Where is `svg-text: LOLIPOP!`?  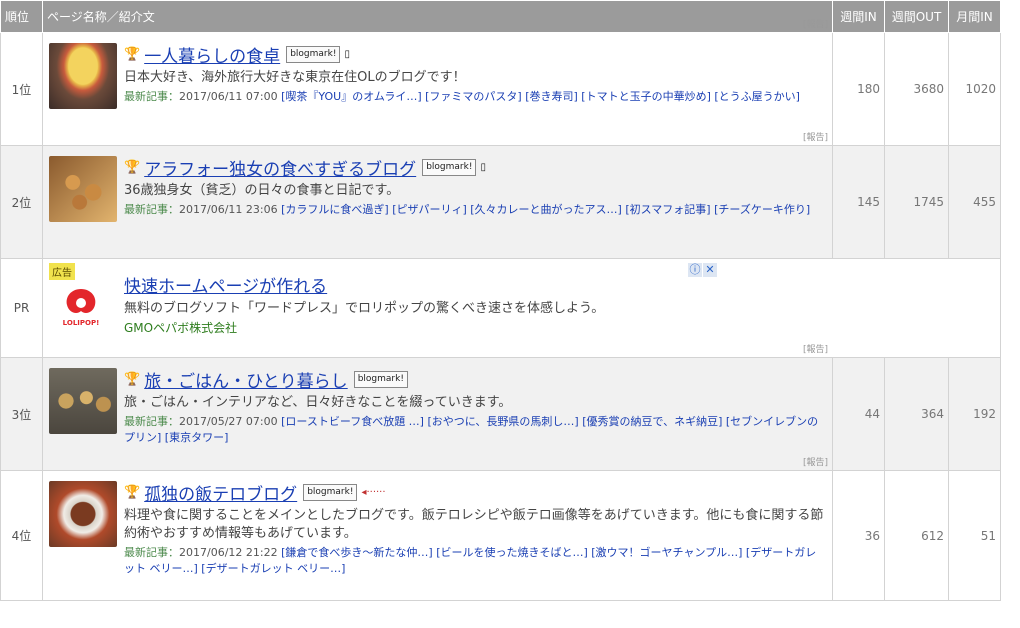 svg-text: LOLIPOP! is located at coordinates (81, 323).